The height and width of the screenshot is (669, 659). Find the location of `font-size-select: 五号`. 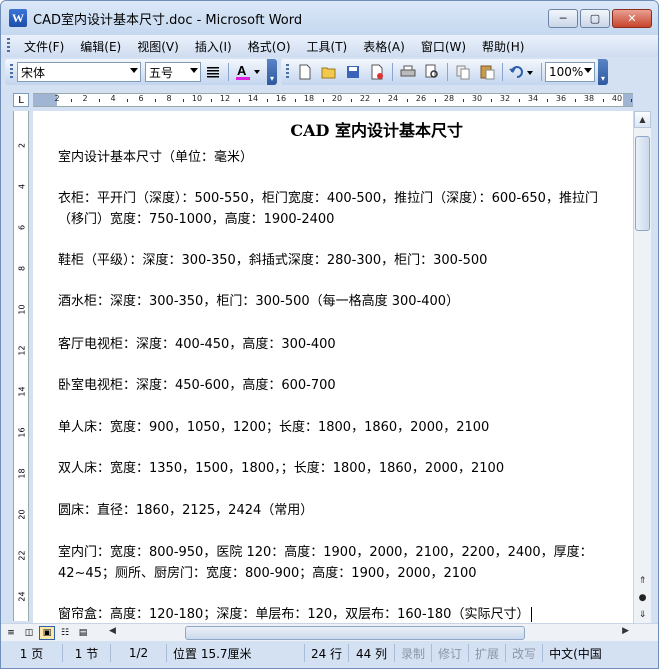

font-size-select: 五号 is located at coordinates (173, 72).